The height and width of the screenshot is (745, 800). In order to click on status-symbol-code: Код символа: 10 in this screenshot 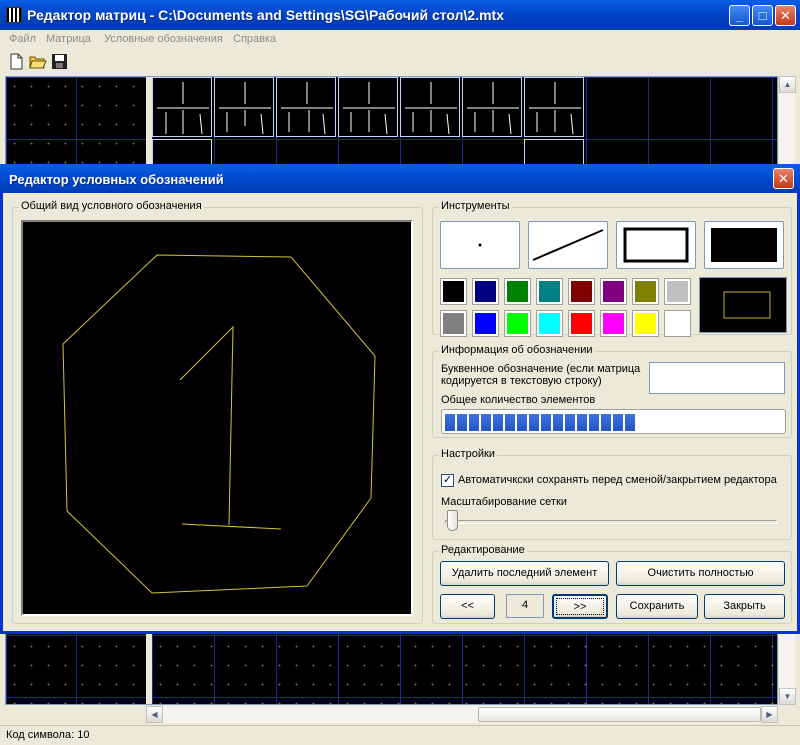, I will do `click(47, 735)`.